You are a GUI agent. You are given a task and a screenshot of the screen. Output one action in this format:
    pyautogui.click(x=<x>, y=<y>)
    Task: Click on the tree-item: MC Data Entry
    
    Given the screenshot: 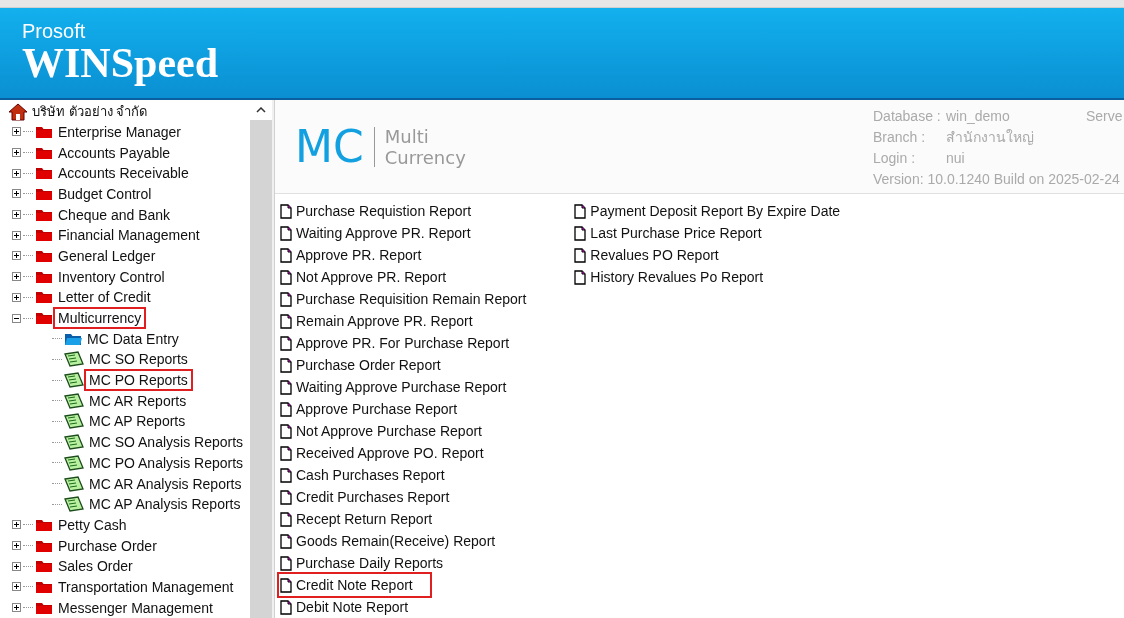 What is the action you would take?
    pyautogui.click(x=133, y=338)
    